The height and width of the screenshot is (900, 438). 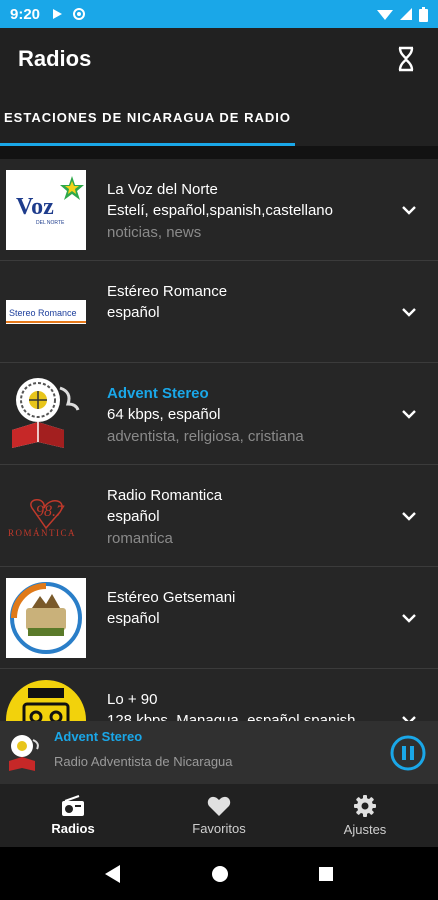 I want to click on nav-label: Ajustes, so click(x=365, y=829).